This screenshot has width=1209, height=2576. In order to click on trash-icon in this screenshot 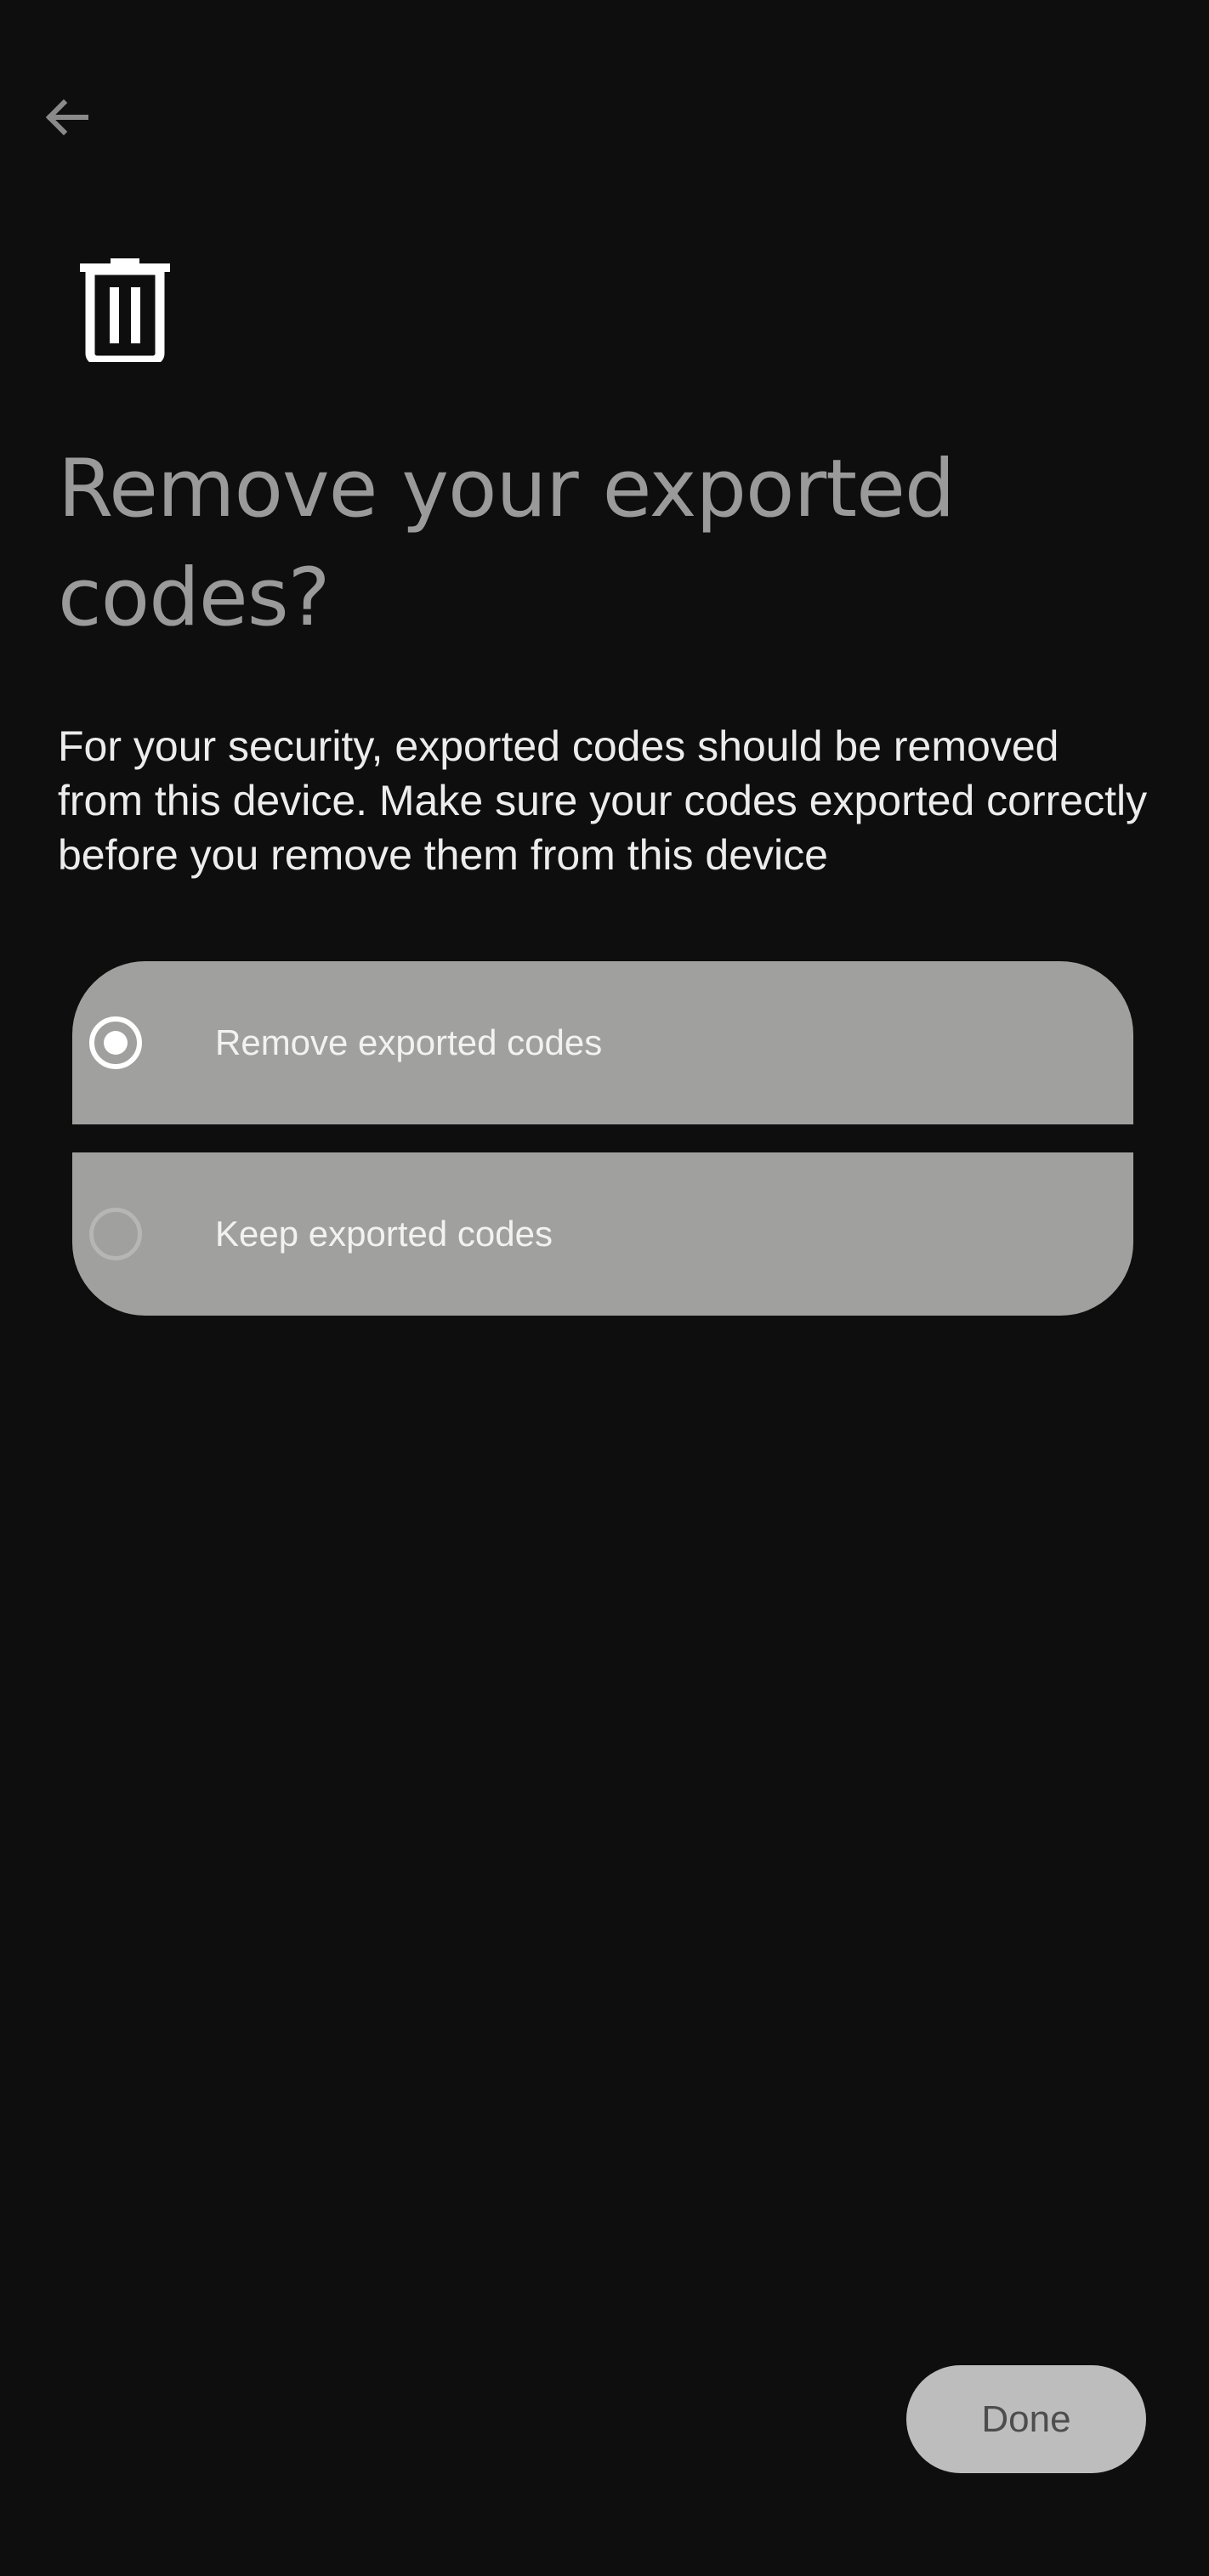, I will do `click(125, 310)`.